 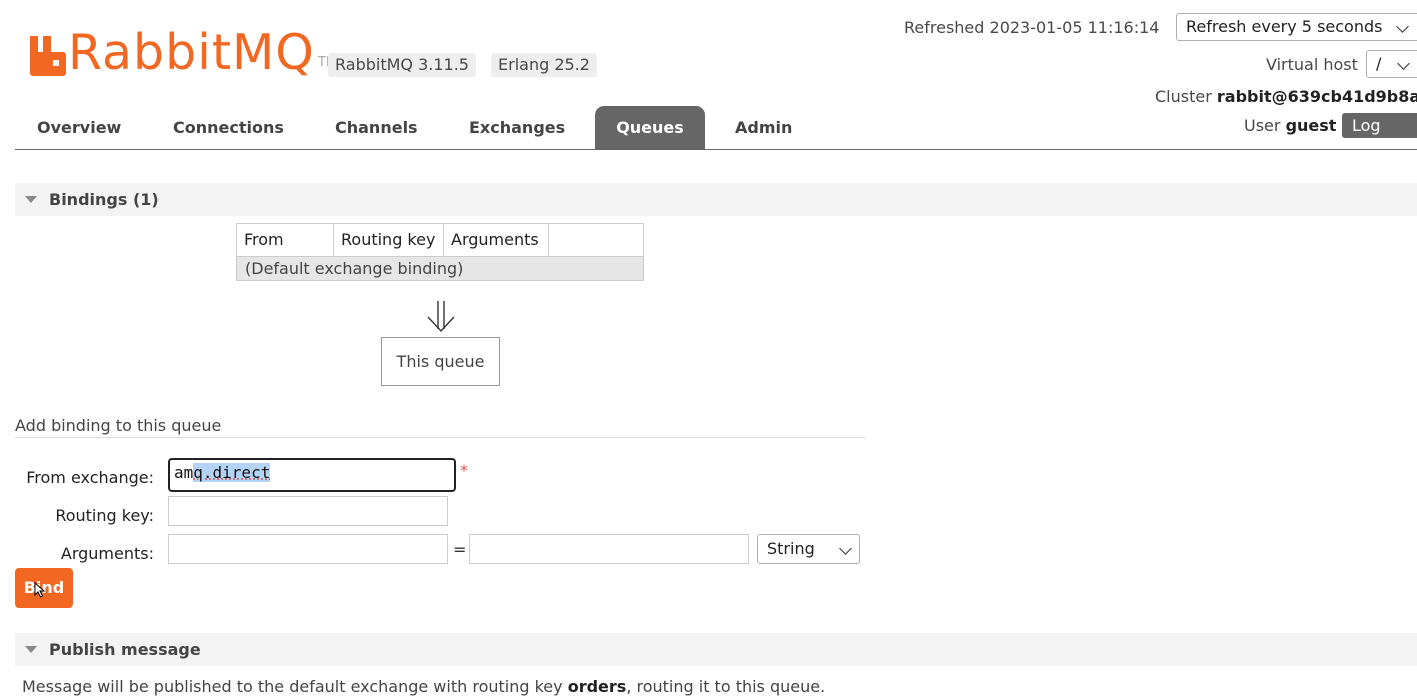 I want to click on arguments-label: Arguments:, so click(x=84, y=553).